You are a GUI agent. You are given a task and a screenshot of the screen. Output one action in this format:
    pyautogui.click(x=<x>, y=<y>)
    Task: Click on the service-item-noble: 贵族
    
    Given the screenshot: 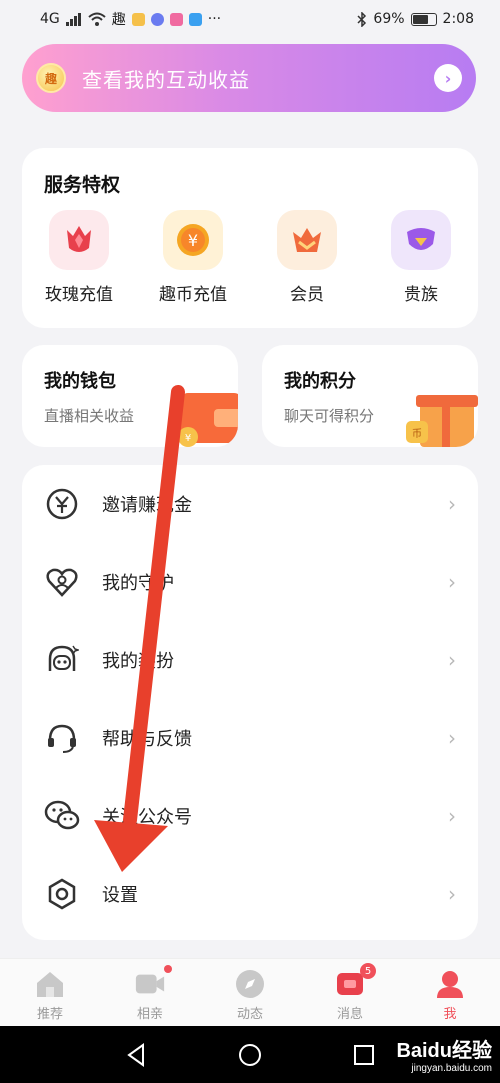 What is the action you would take?
    pyautogui.click(x=421, y=257)
    